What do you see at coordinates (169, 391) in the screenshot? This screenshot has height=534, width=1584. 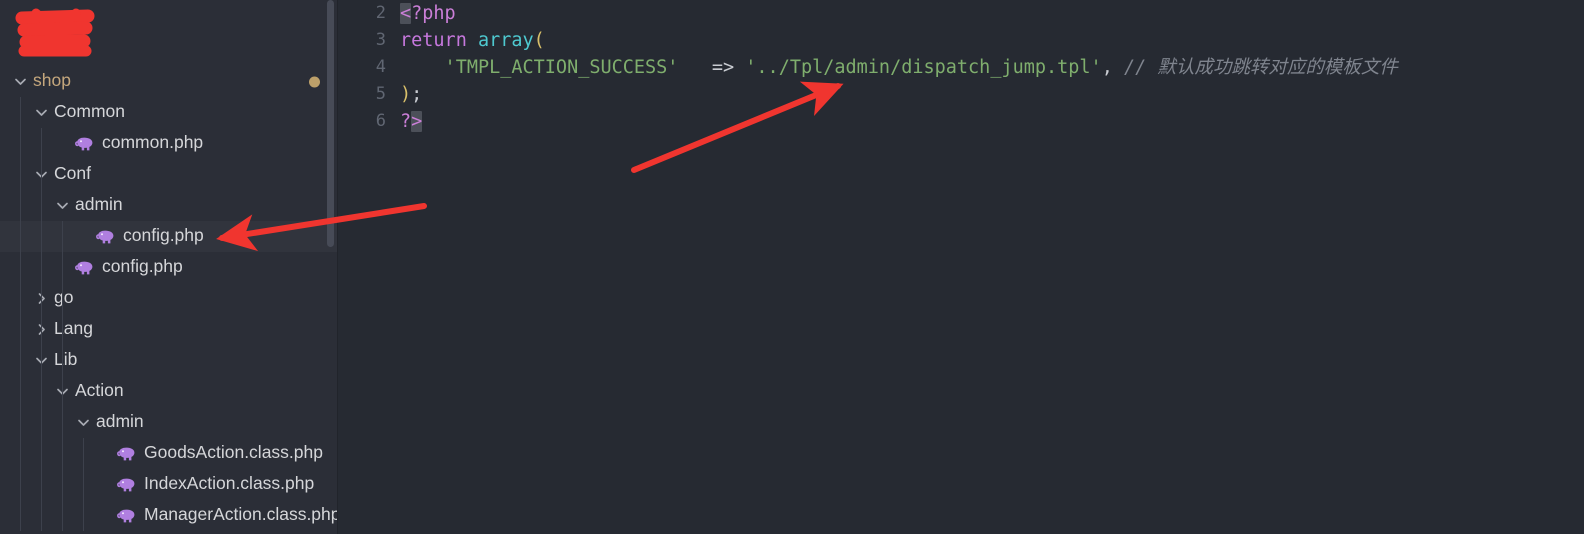 I see `tree-item-action: Action` at bounding box center [169, 391].